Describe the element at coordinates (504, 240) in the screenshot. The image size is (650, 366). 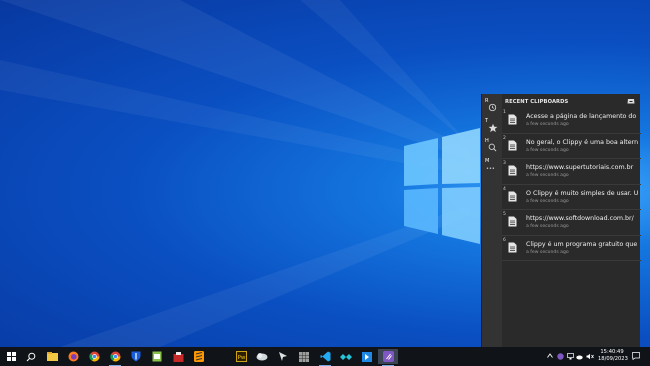
I see `item-number: 6` at that location.